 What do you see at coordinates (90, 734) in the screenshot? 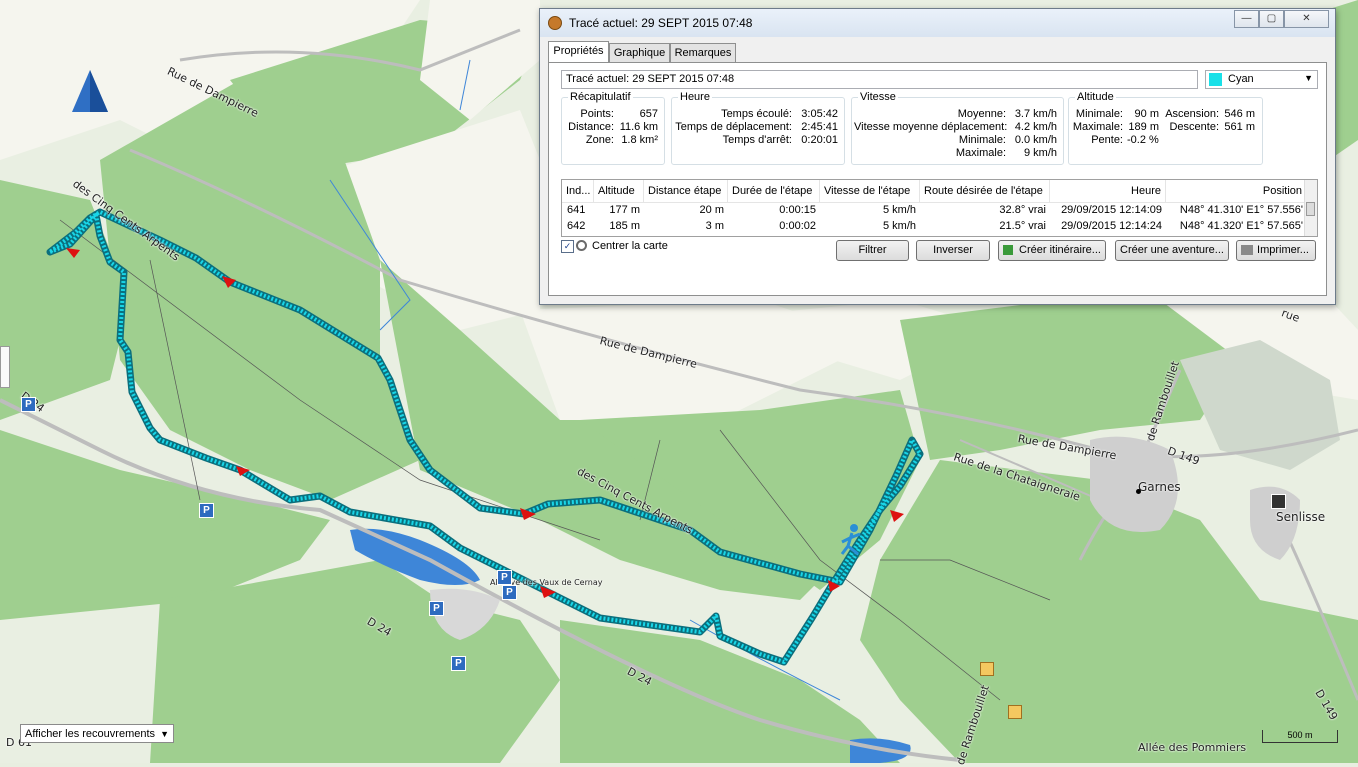
I see `overlay-select-value: Afficher les recouvrements` at bounding box center [90, 734].